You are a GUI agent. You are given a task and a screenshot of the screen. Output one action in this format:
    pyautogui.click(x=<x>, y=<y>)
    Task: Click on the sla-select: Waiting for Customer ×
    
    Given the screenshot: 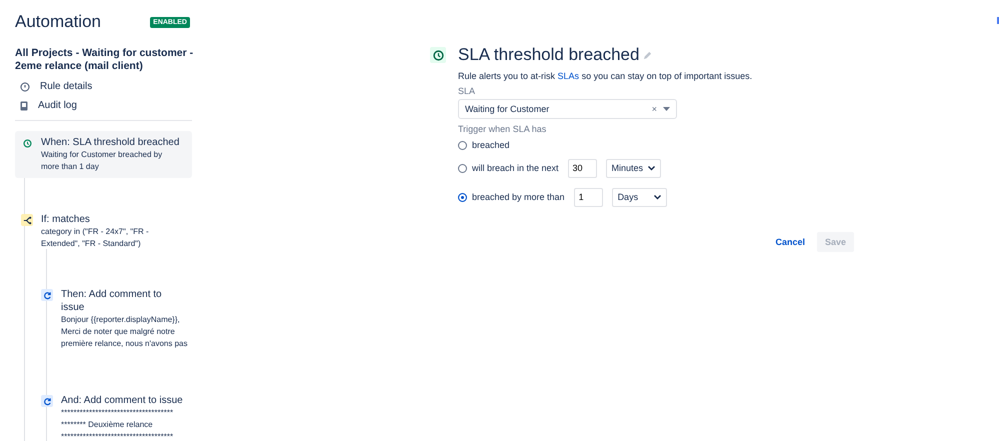 What is the action you would take?
    pyautogui.click(x=567, y=109)
    